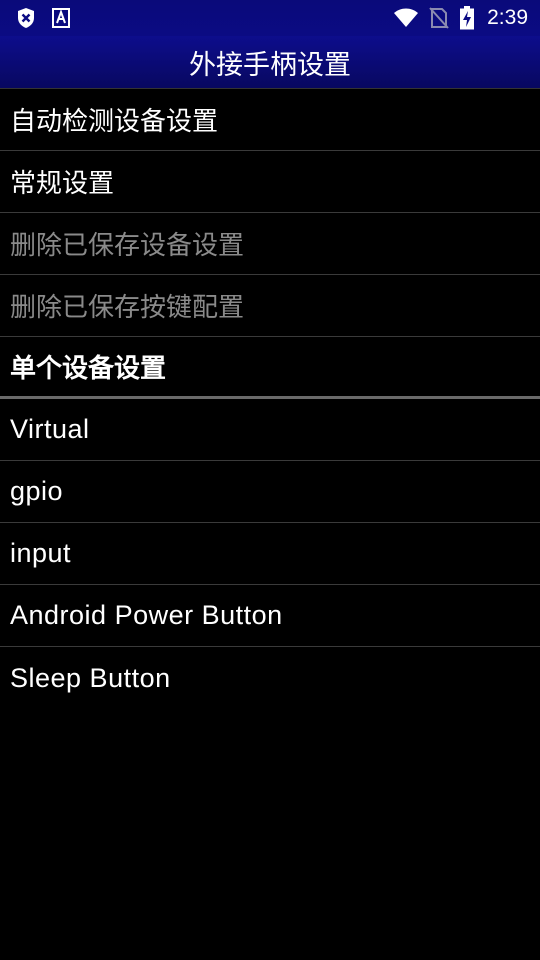  What do you see at coordinates (88, 369) in the screenshot?
I see `section-header-label: 单个设备设置` at bounding box center [88, 369].